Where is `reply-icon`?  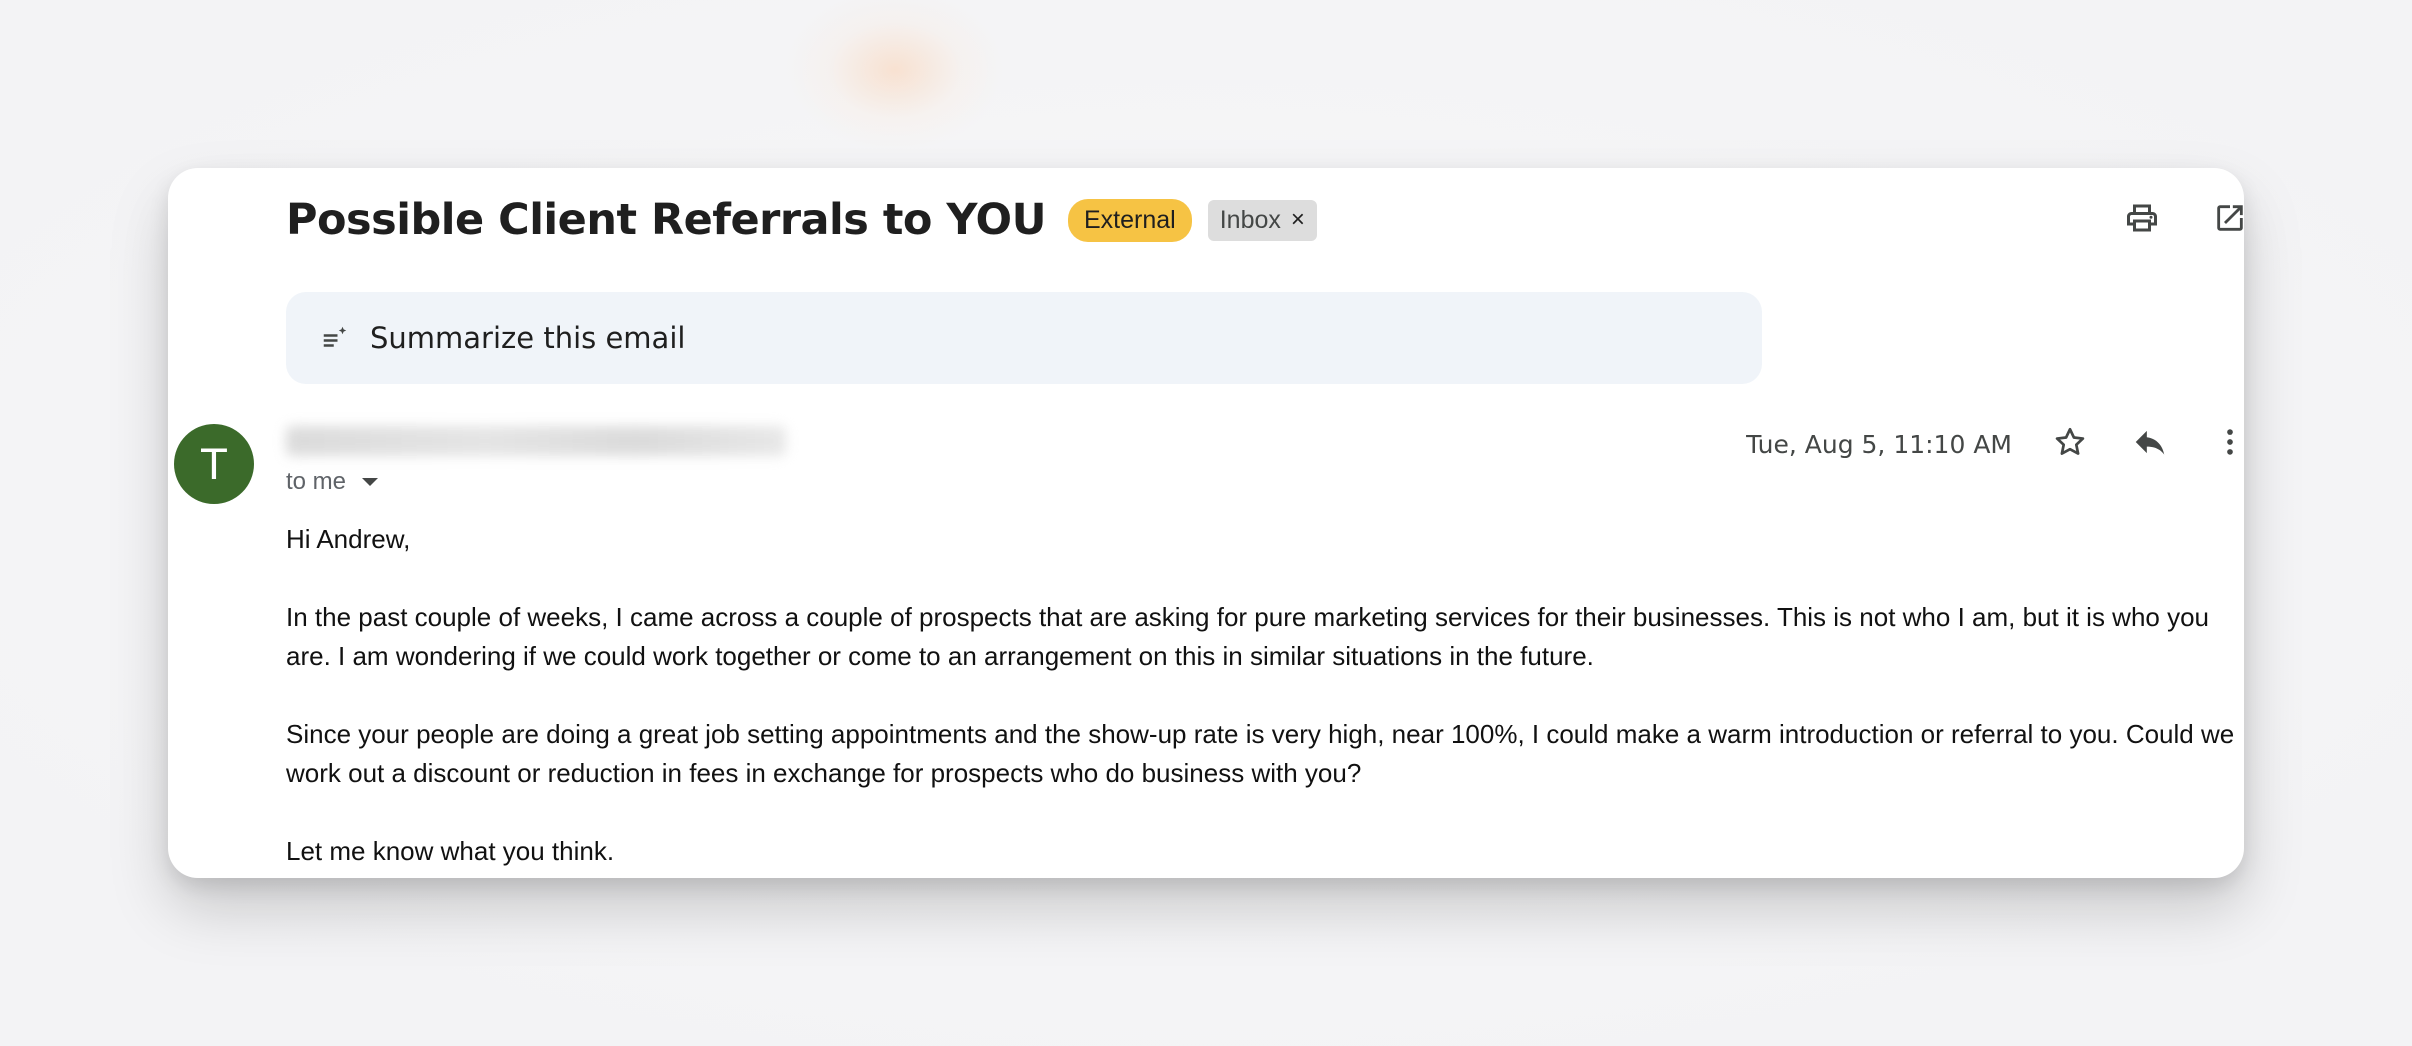 reply-icon is located at coordinates (2150, 442).